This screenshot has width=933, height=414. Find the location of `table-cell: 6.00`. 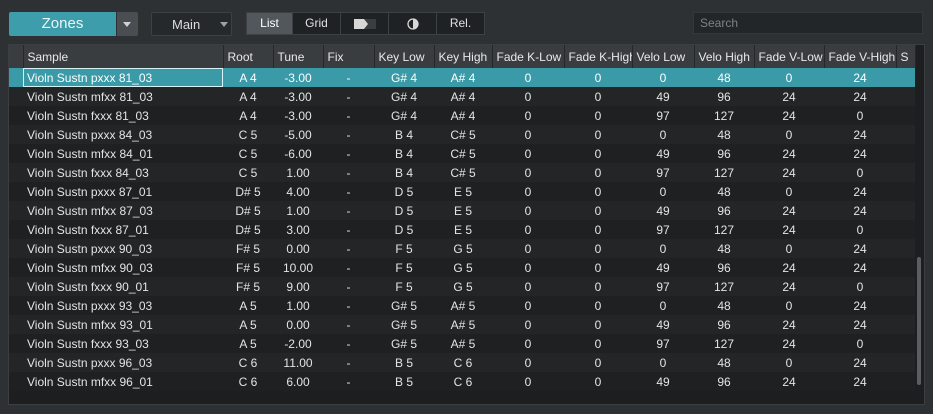

table-cell: 6.00 is located at coordinates (298, 381).